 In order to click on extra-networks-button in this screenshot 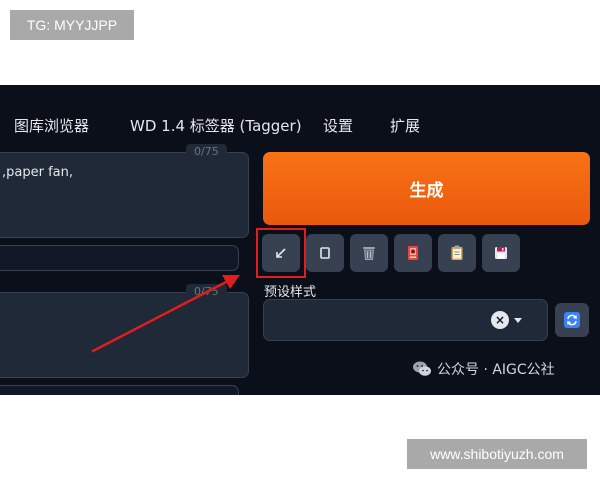, I will do `click(413, 253)`.